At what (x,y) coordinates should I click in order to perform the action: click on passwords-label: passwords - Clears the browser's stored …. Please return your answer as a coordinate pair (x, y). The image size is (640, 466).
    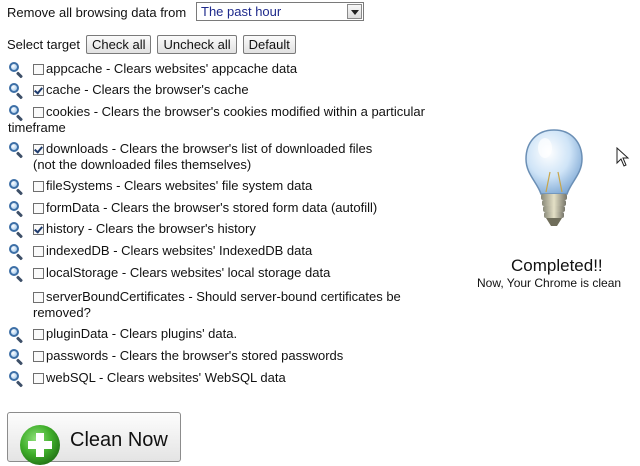
    Looking at the image, I should click on (195, 355).